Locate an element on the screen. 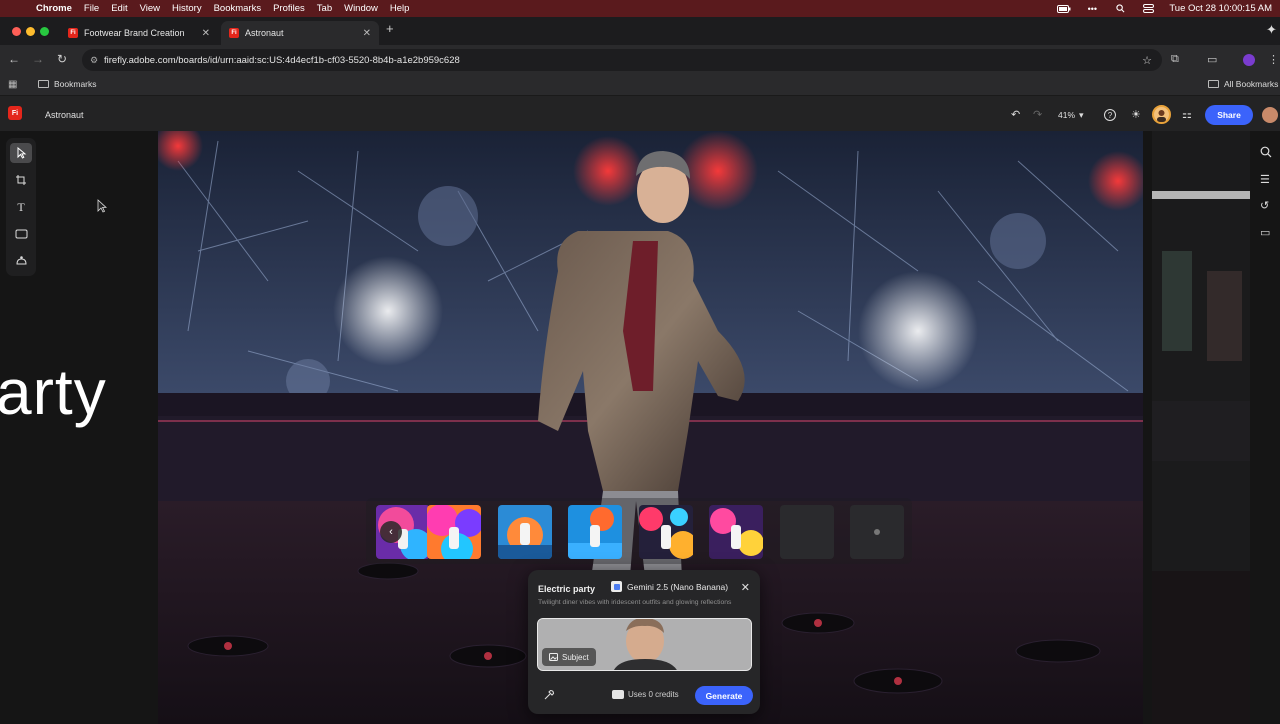 This screenshot has height=724, width=1280. generate-button: Generate is located at coordinates (724, 695).